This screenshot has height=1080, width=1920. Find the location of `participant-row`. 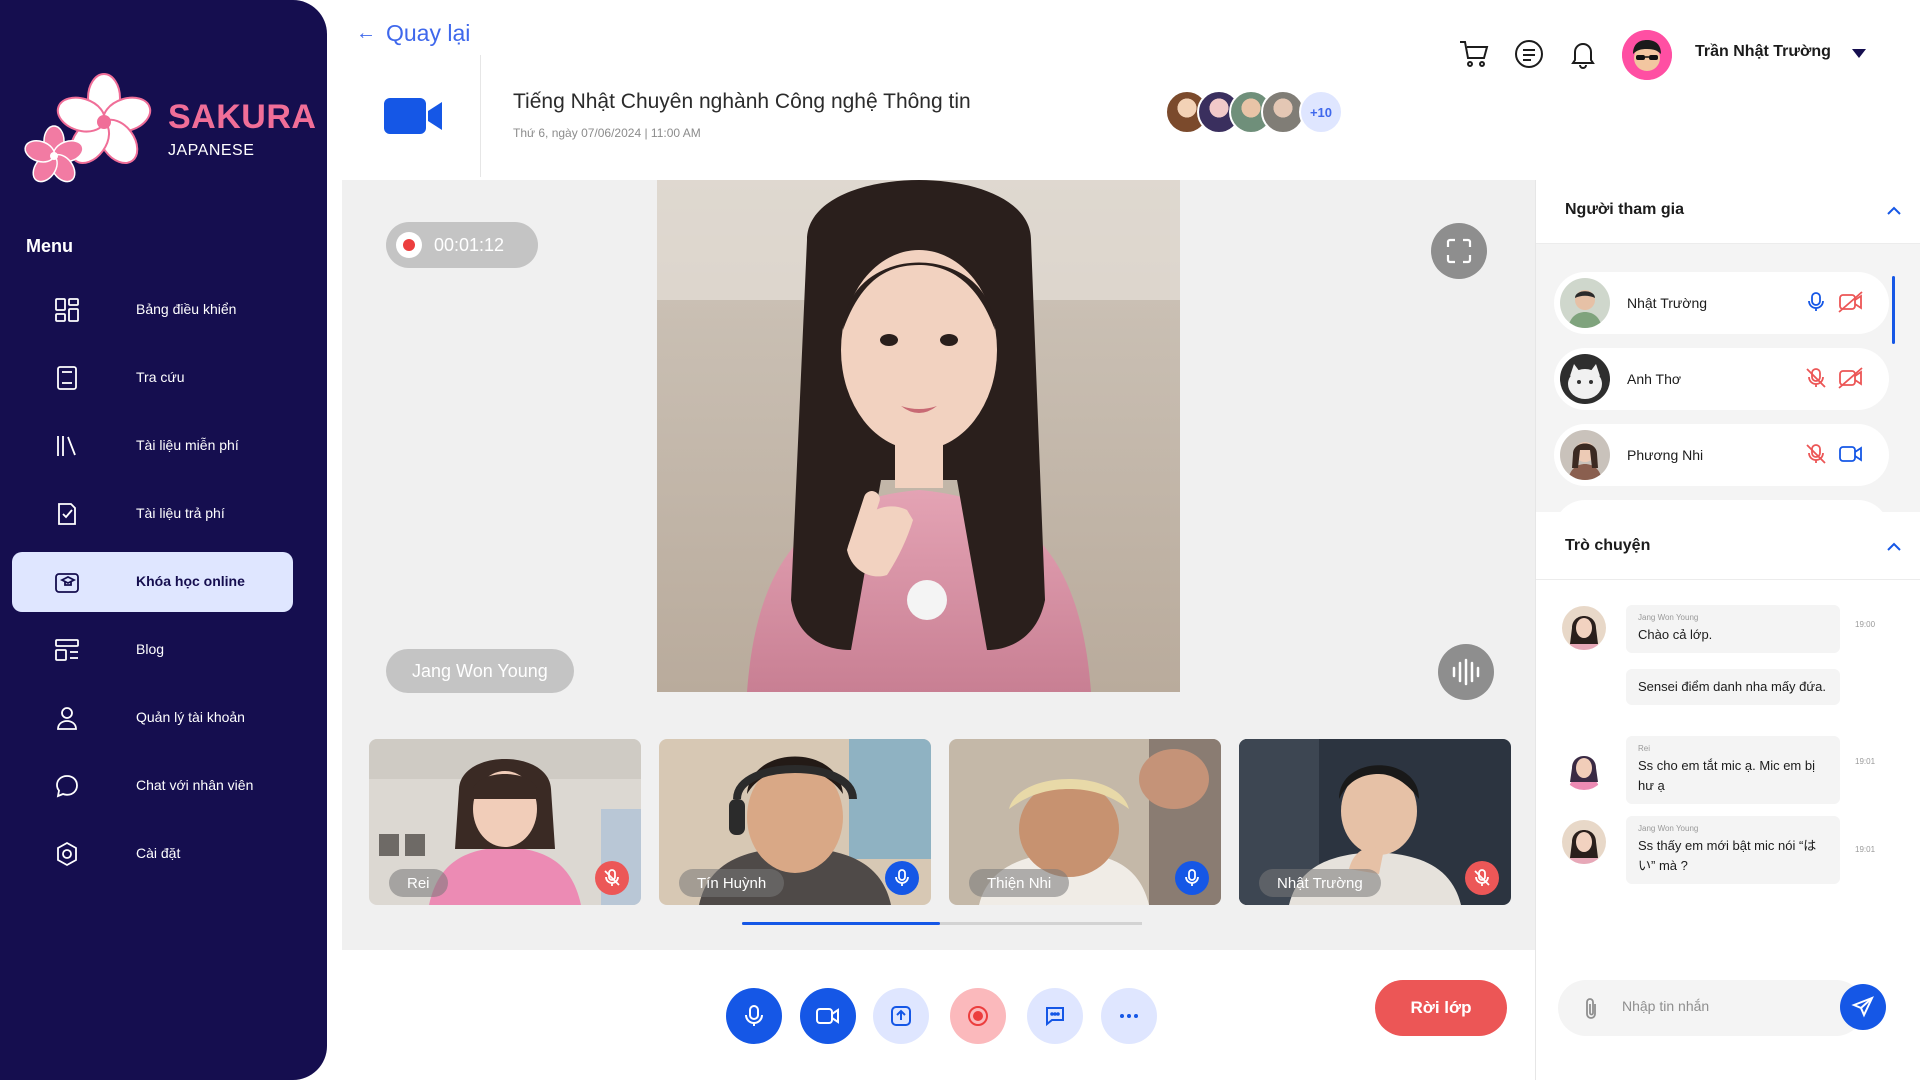

participant-row is located at coordinates (1721, 506).